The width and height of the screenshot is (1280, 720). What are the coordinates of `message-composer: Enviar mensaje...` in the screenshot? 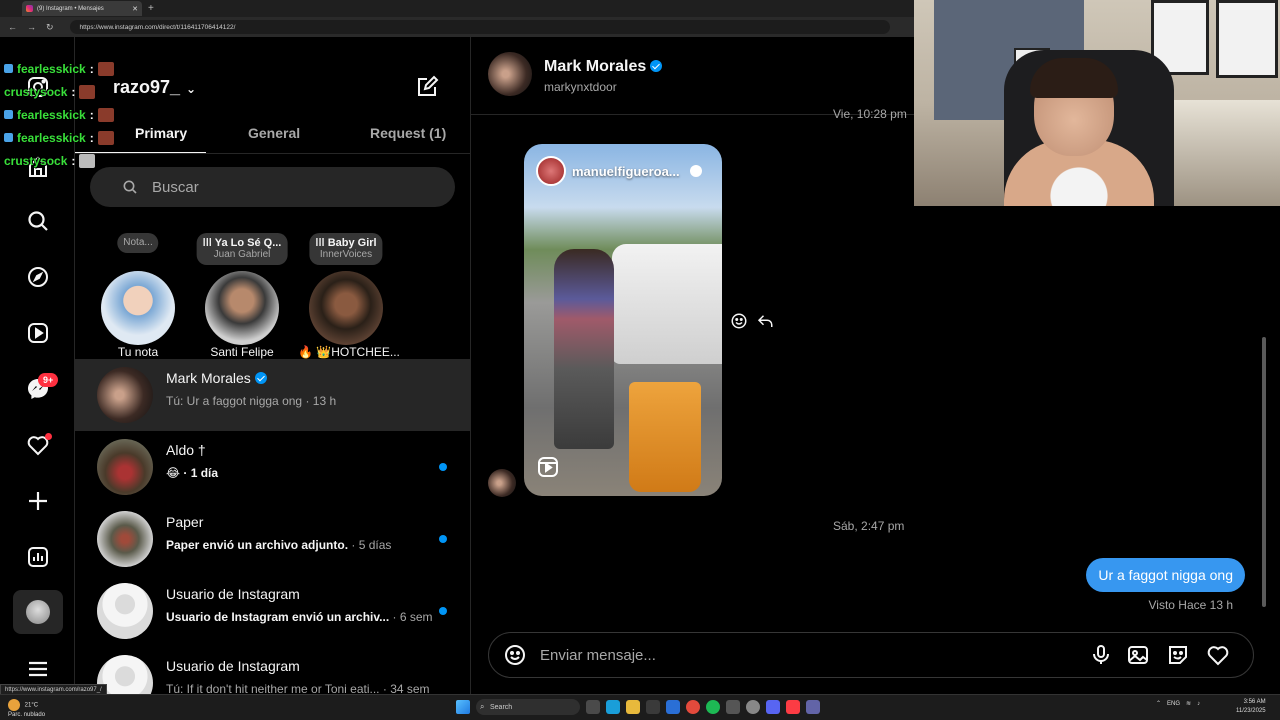 It's located at (871, 655).